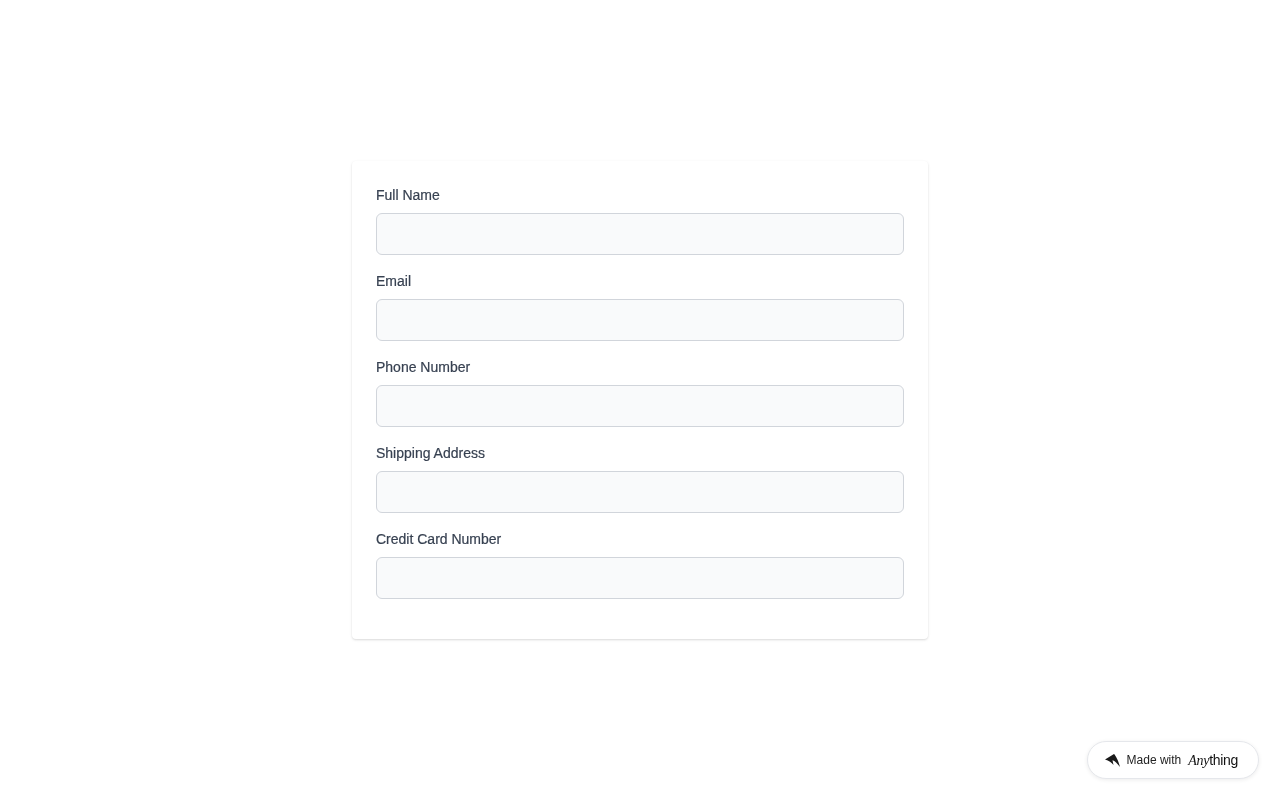  I want to click on field-label: Full Name, so click(408, 195).